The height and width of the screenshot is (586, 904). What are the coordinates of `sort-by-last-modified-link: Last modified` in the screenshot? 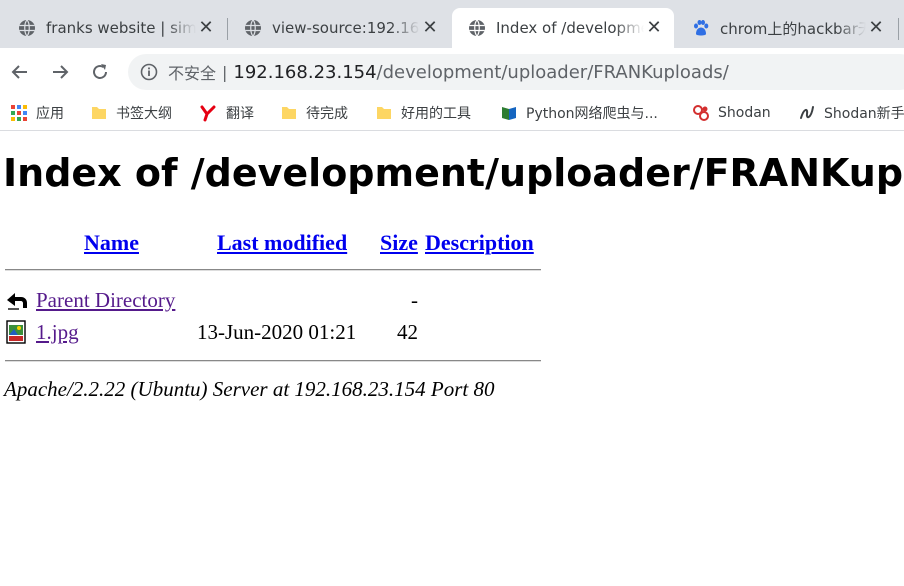 It's located at (282, 243).